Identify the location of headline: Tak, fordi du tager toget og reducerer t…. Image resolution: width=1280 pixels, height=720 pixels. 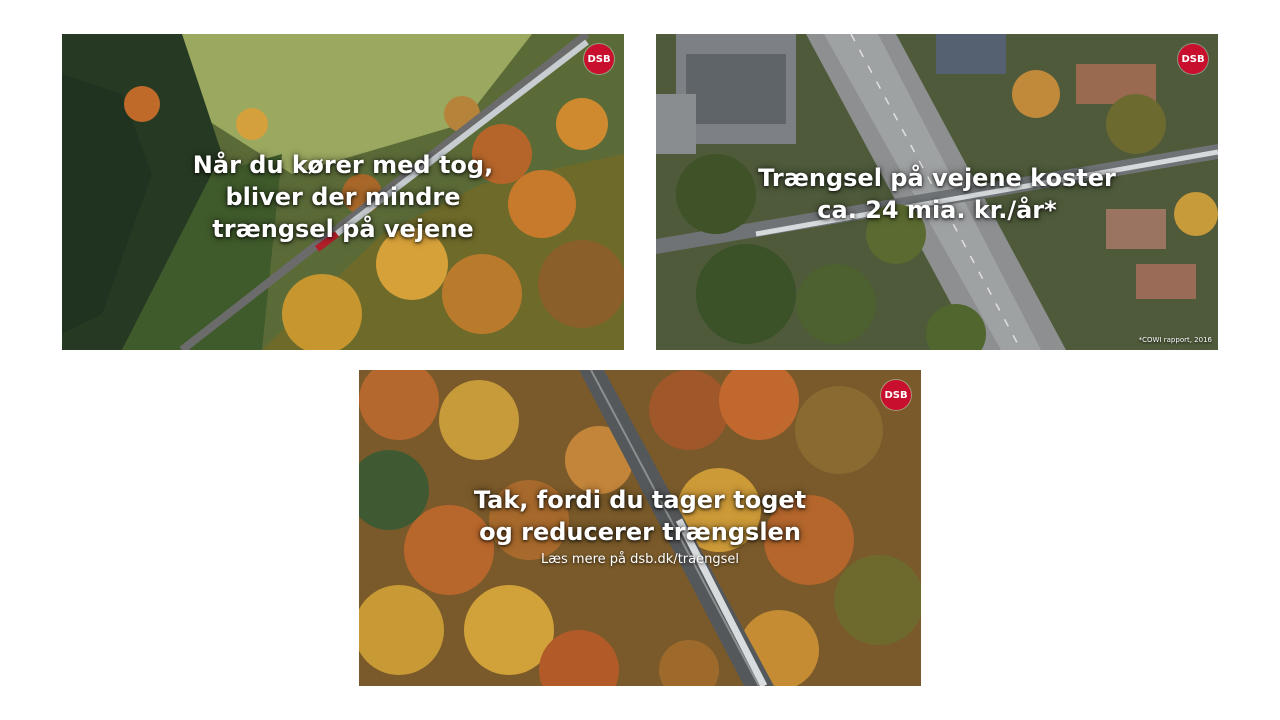
(640, 516).